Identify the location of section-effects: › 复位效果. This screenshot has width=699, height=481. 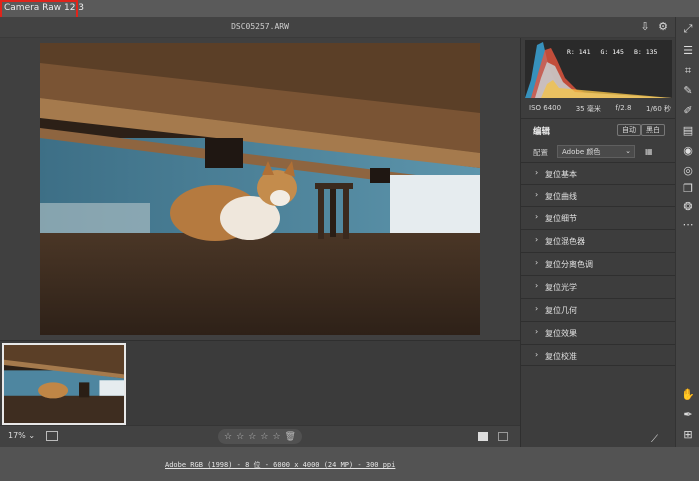
(598, 332).